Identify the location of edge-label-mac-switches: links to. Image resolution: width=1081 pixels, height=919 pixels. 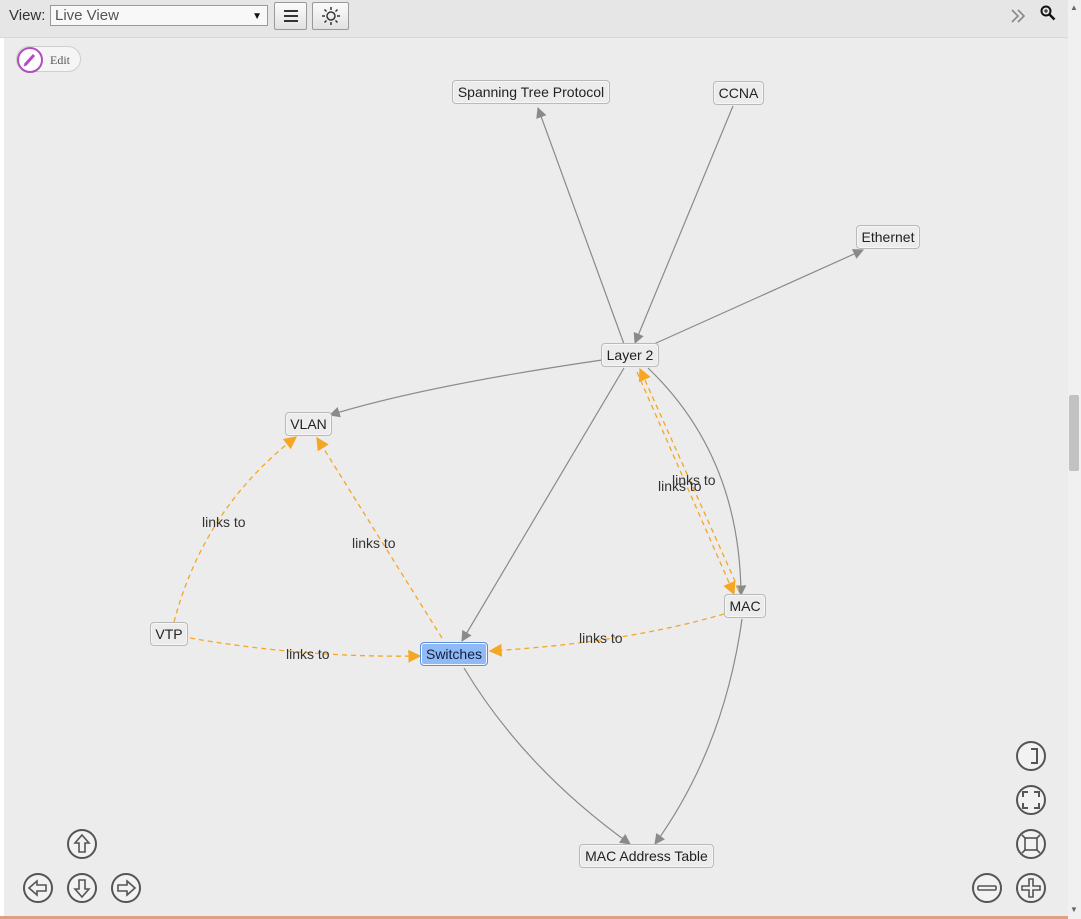
(601, 638).